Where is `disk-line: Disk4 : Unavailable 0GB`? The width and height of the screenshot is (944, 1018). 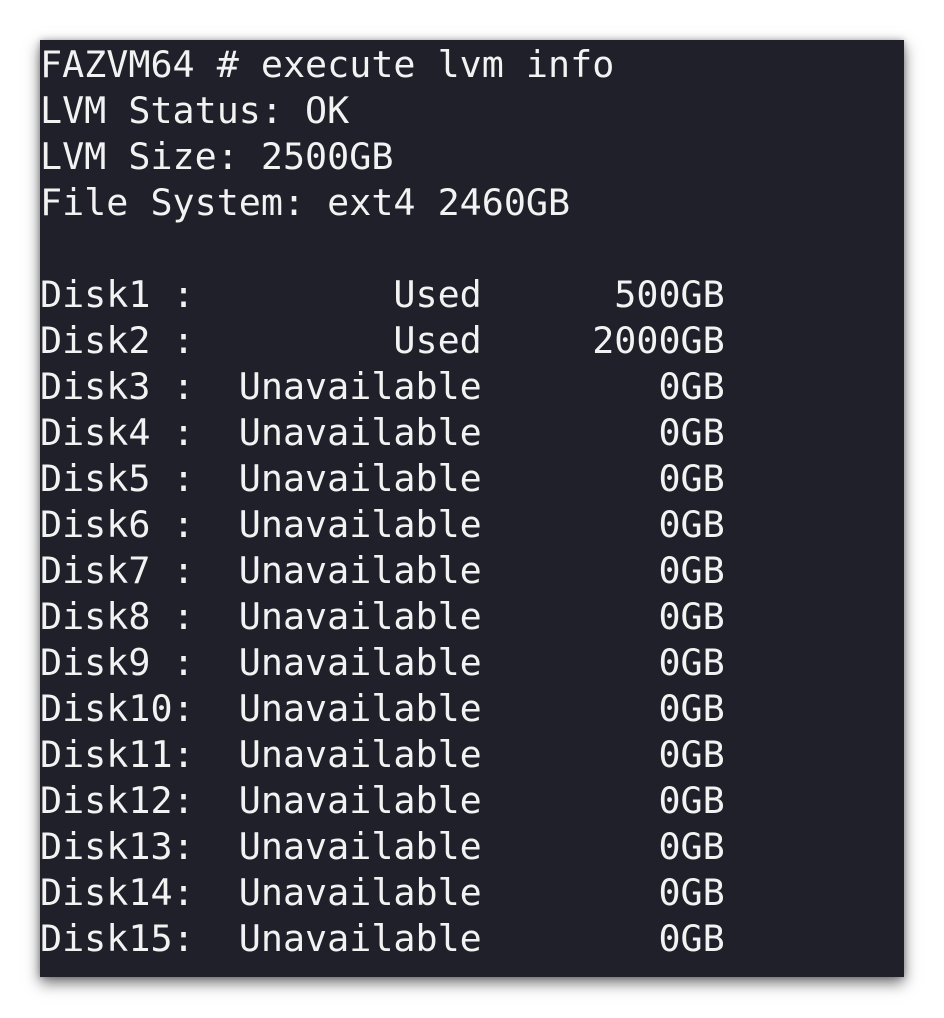 disk-line: Disk4 : Unavailable 0GB is located at coordinates (382, 432).